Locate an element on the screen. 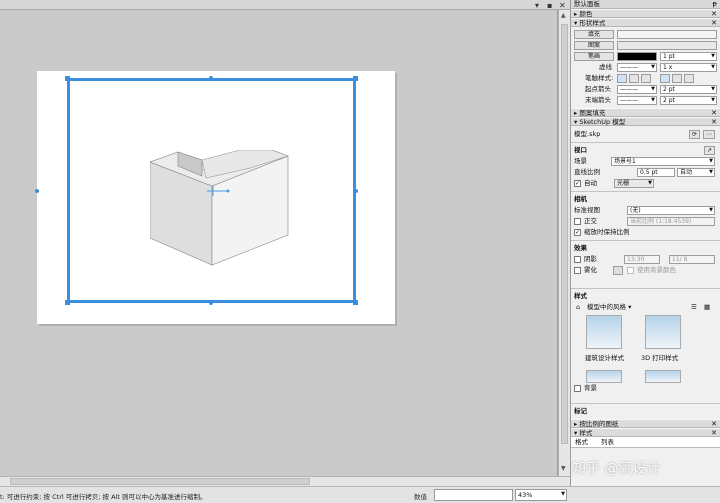 This screenshot has height=503, width=720. render-mode-value: 光栅 is located at coordinates (623, 183).